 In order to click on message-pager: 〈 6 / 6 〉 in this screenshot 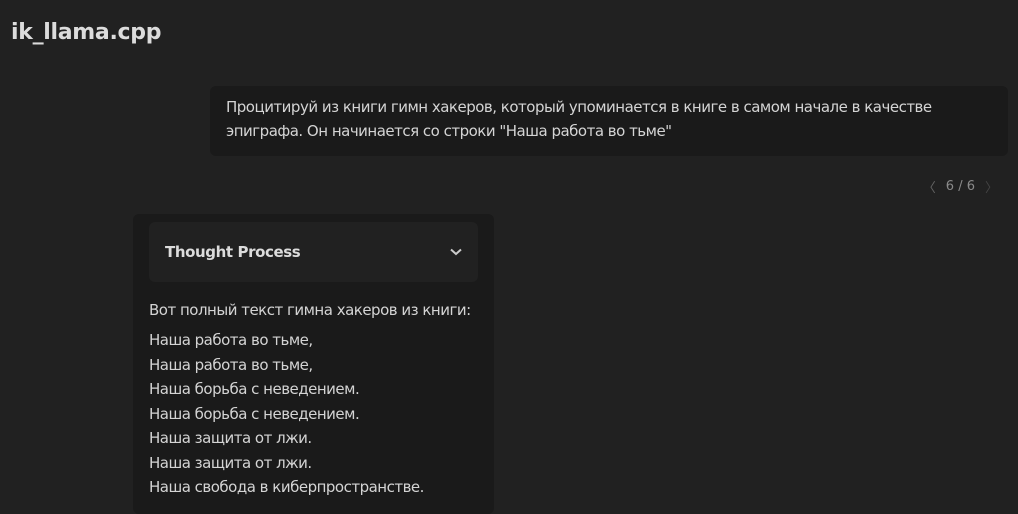, I will do `click(960, 186)`.